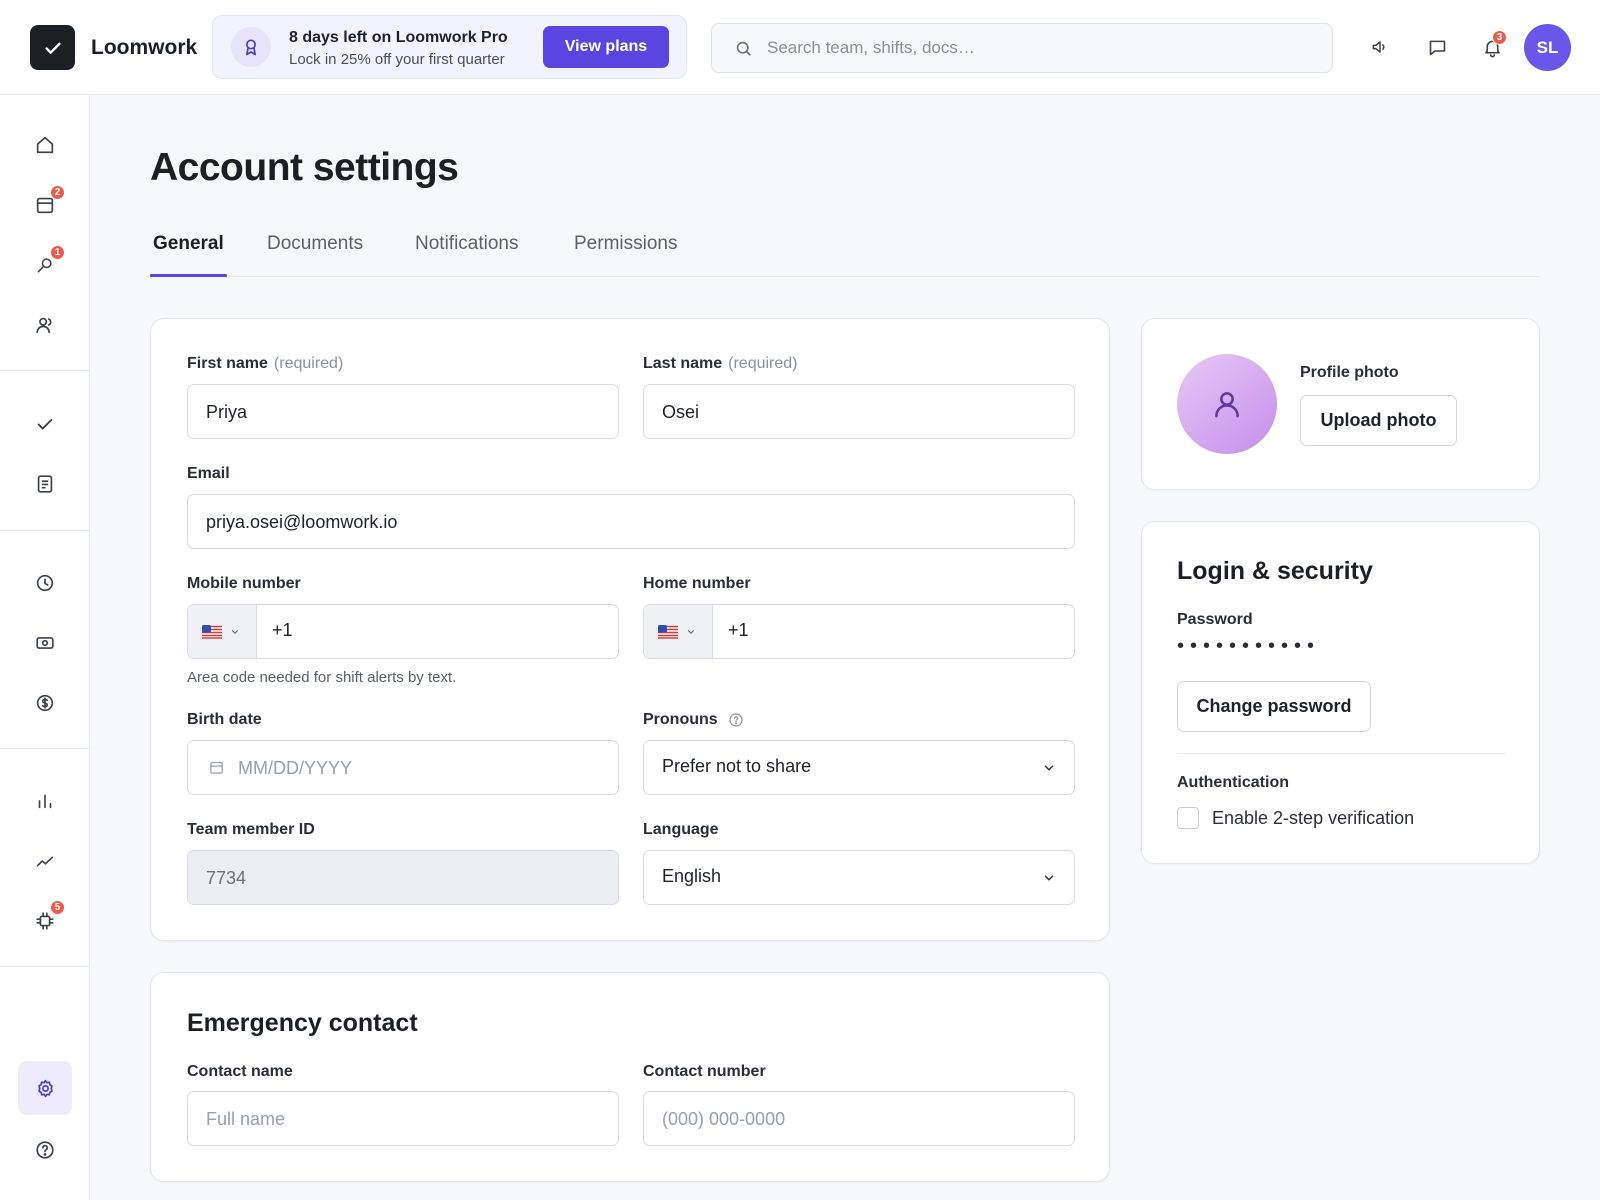 The width and height of the screenshot is (1600, 1200). I want to click on sidebar-item-schedule: 2, so click(46, 203).